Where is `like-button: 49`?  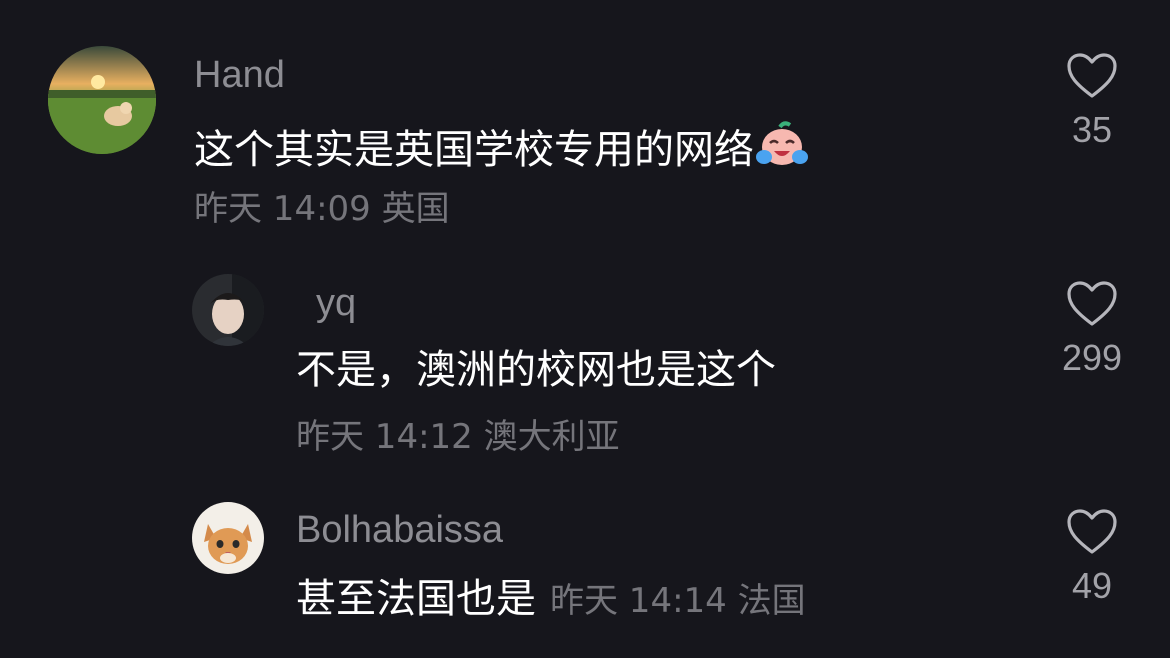
like-button: 49 is located at coordinates (1092, 556).